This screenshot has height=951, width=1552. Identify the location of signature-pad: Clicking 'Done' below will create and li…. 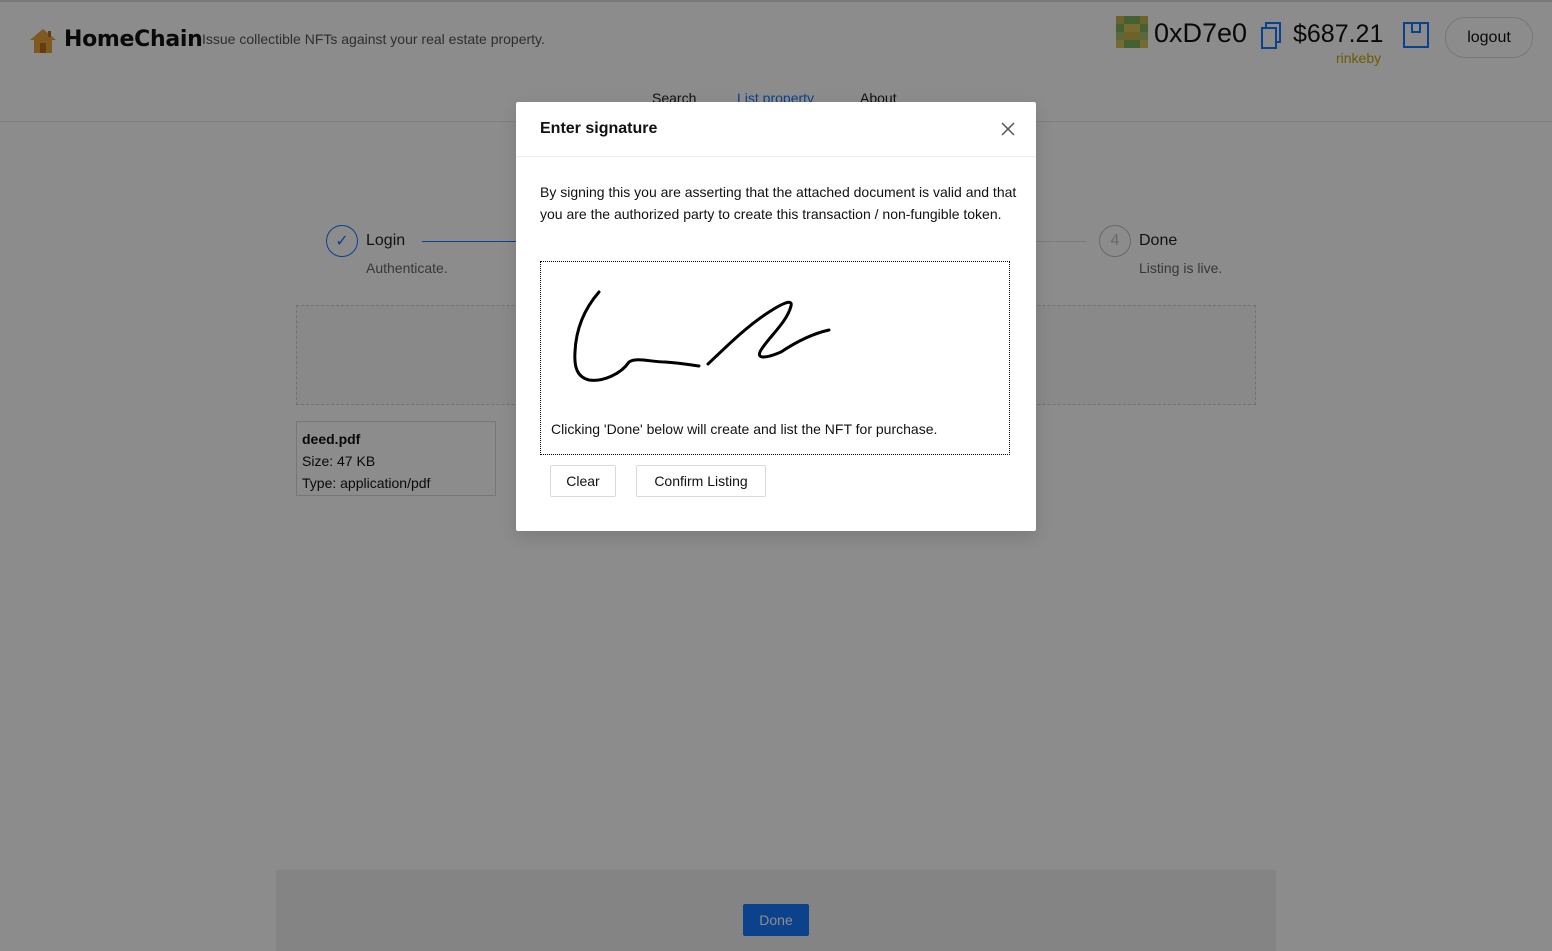
(775, 358).